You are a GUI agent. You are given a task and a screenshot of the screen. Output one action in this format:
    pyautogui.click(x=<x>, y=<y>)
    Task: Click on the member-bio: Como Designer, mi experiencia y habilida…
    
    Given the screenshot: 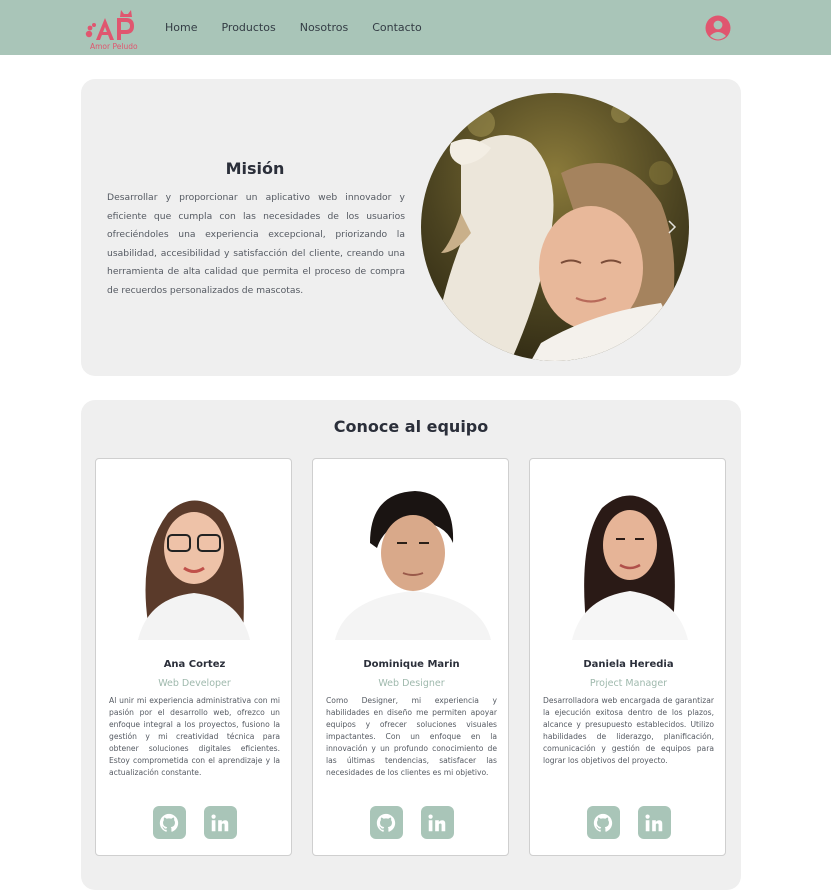 What is the action you would take?
    pyautogui.click(x=411, y=736)
    